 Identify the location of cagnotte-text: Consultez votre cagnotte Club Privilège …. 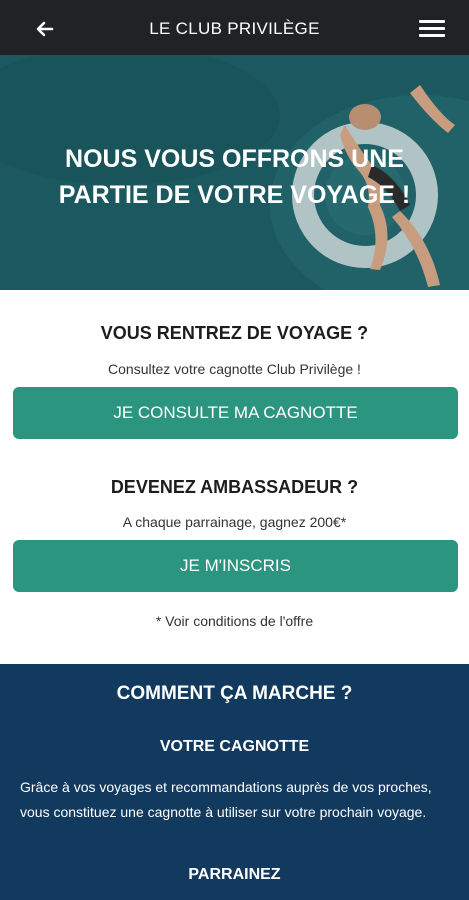
(234, 369).